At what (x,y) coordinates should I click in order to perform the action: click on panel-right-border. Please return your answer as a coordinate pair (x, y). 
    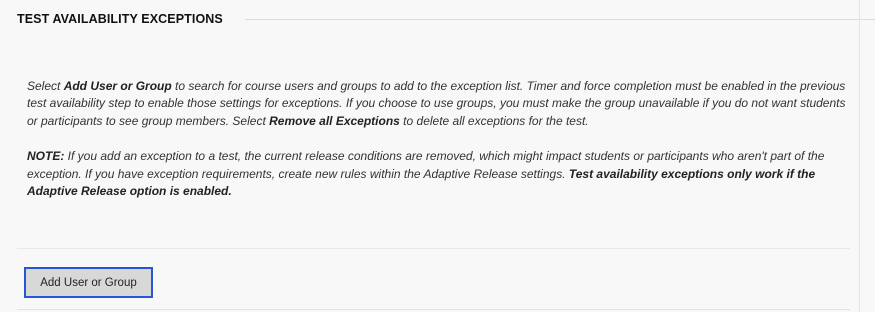
    Looking at the image, I should click on (859, 156).